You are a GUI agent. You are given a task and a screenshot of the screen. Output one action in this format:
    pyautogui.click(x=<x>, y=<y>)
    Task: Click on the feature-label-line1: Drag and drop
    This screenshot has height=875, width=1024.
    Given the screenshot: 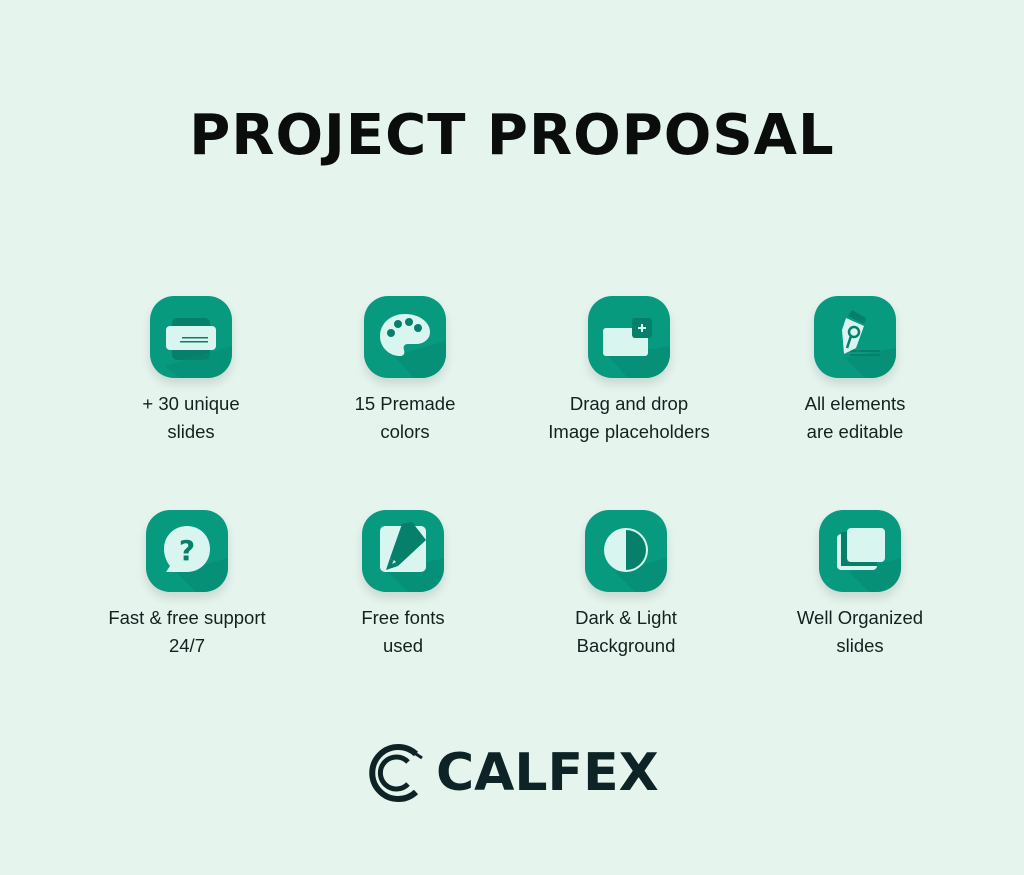 What is the action you would take?
    pyautogui.click(x=629, y=403)
    